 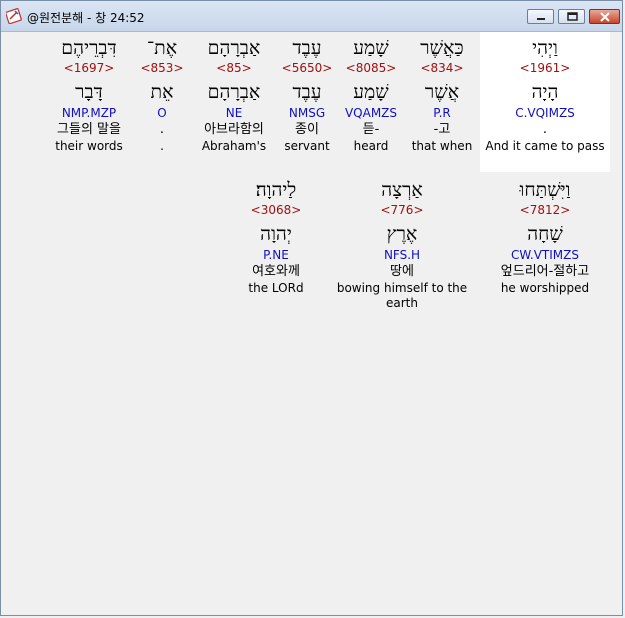 I want to click on lemma: יְהוָה, so click(x=276, y=234).